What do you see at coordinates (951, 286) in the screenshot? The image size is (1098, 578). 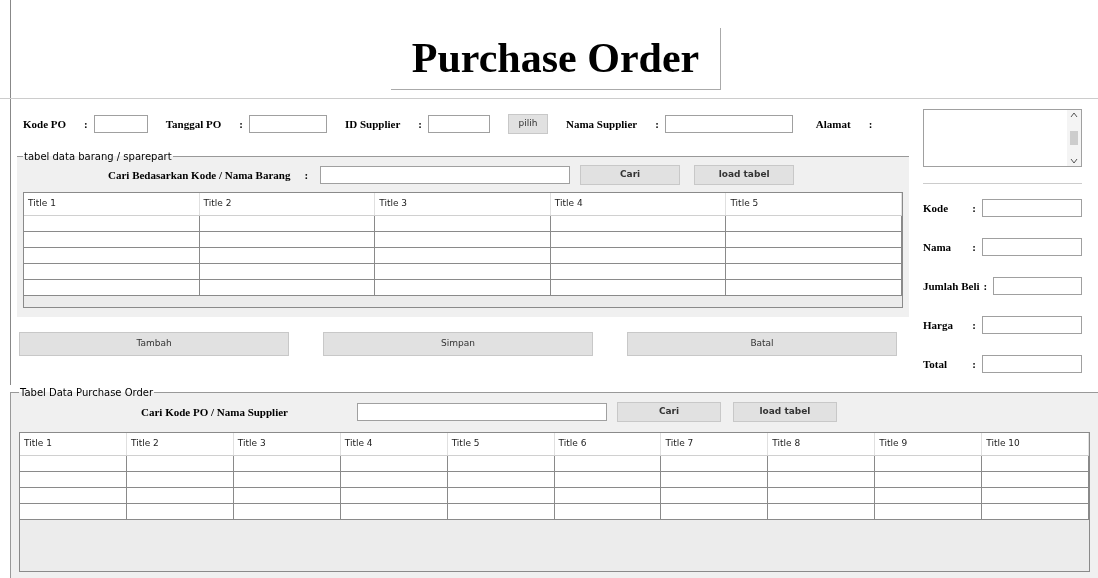 I see `field-label: Jumlah Beli` at bounding box center [951, 286].